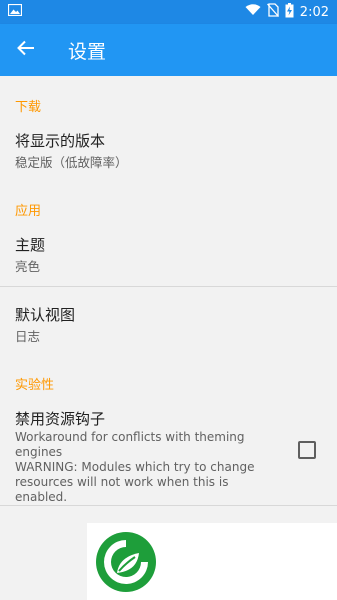 Image resolution: width=337 pixels, height=600 pixels. What do you see at coordinates (289, 12) in the screenshot?
I see `battery-charging-icon` at bounding box center [289, 12].